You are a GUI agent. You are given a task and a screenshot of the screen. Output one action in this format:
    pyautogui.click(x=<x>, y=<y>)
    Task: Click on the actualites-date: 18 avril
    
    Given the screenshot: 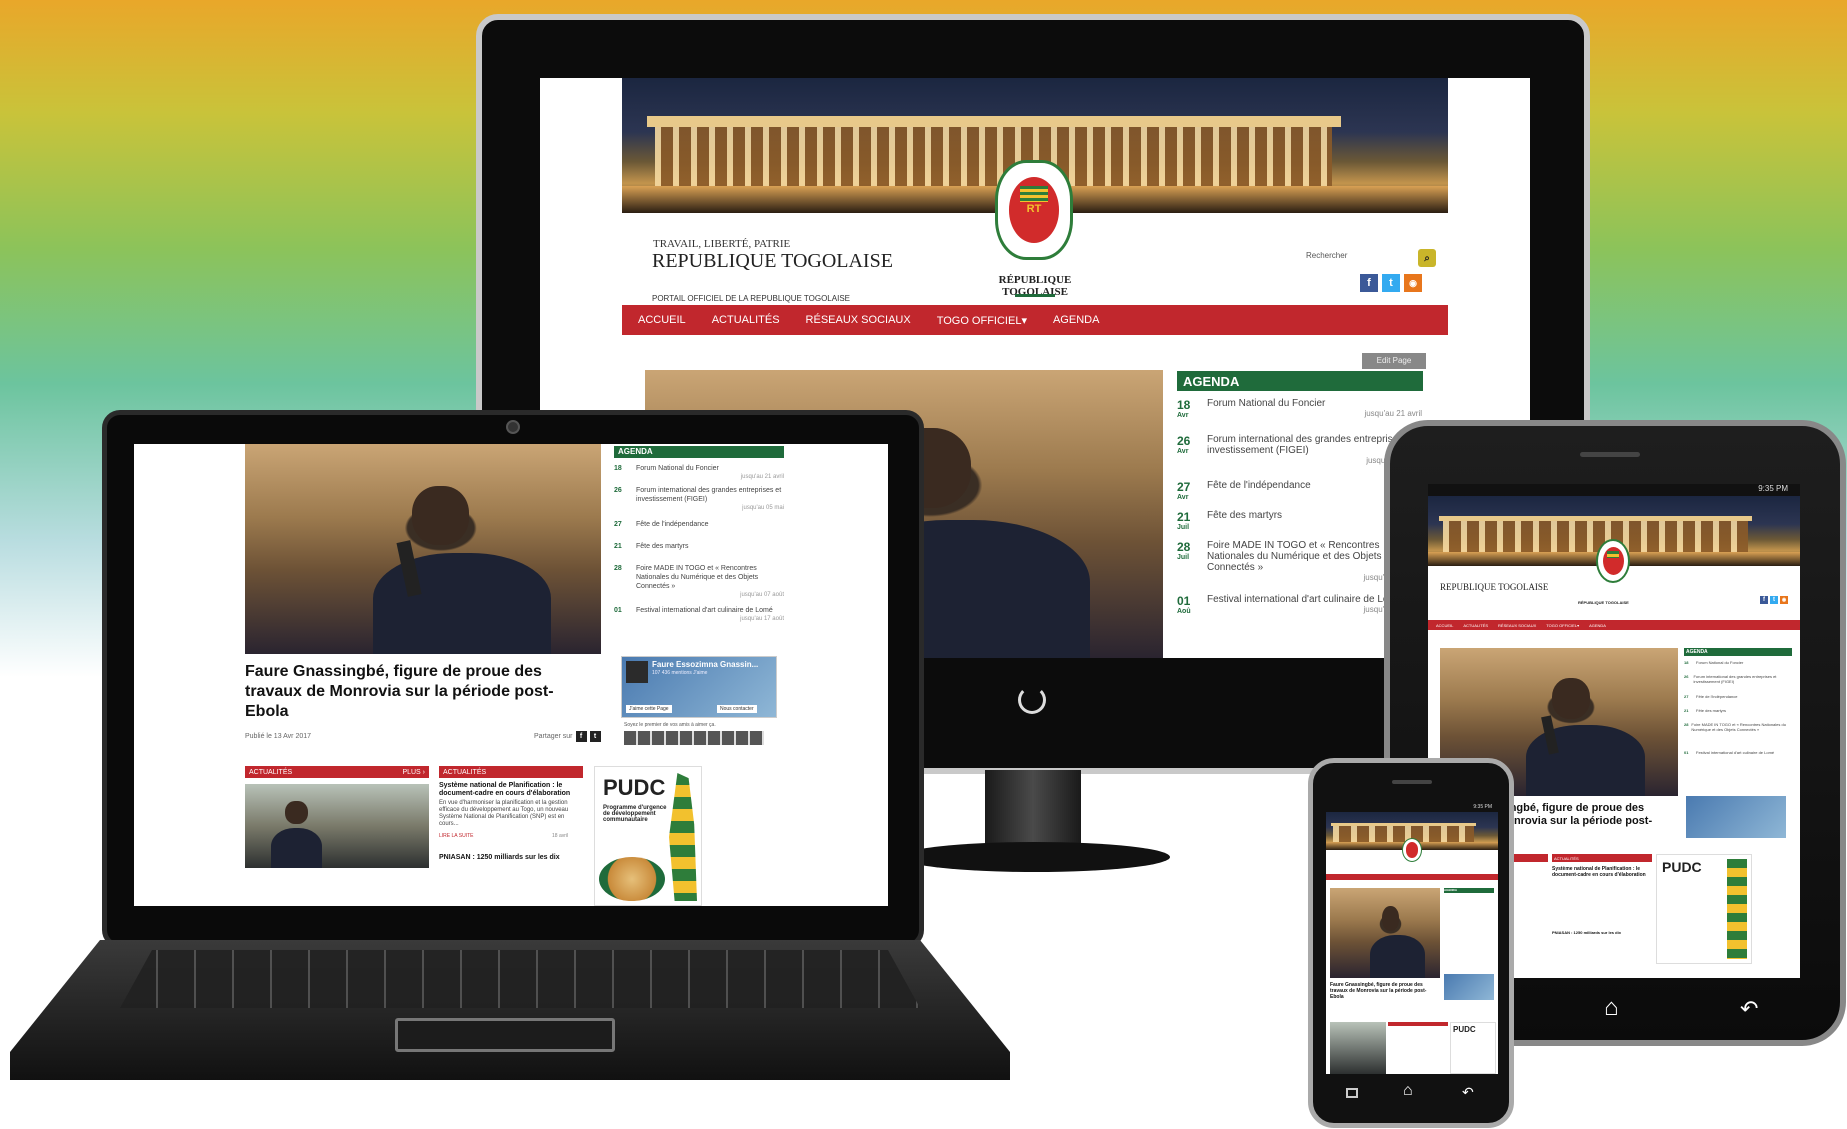 What is the action you would take?
    pyautogui.click(x=560, y=836)
    